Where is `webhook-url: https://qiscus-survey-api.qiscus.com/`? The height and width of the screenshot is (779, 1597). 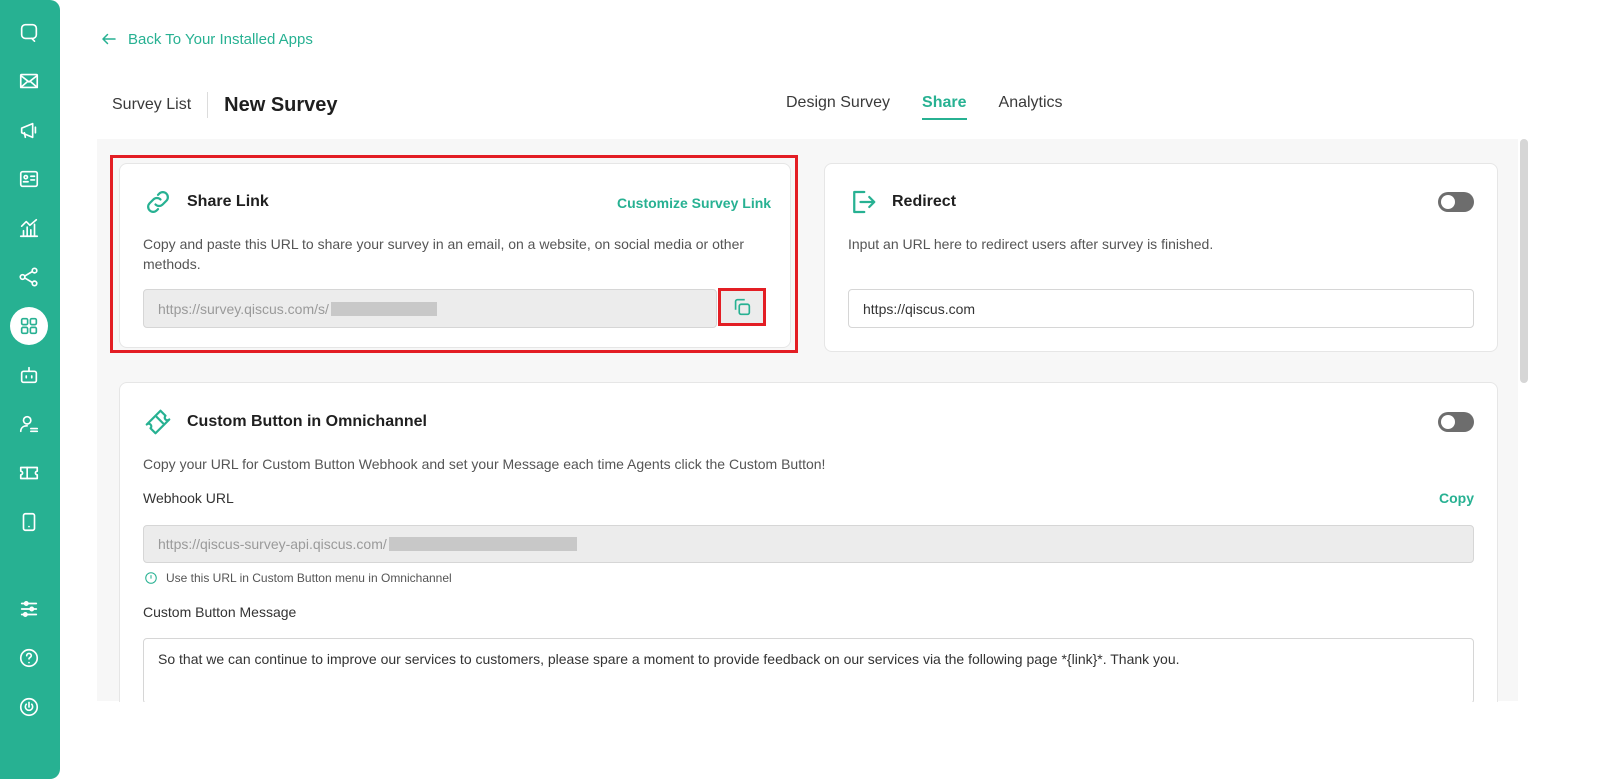
webhook-url: https://qiscus-survey-api.qiscus.com/ is located at coordinates (272, 544).